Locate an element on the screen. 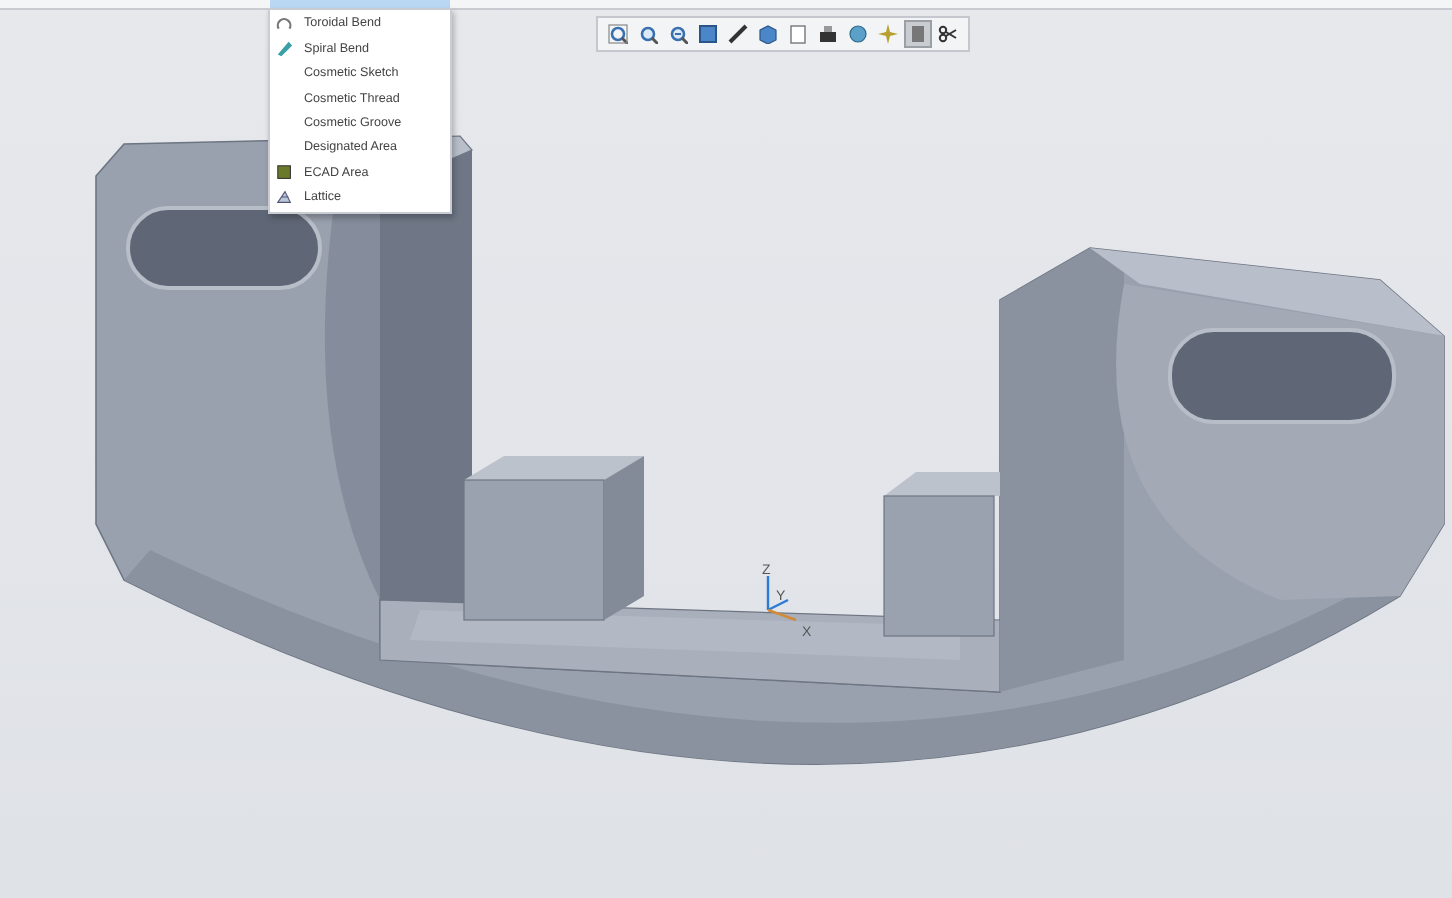 The height and width of the screenshot is (898, 1452). pen-icon is located at coordinates (738, 34).